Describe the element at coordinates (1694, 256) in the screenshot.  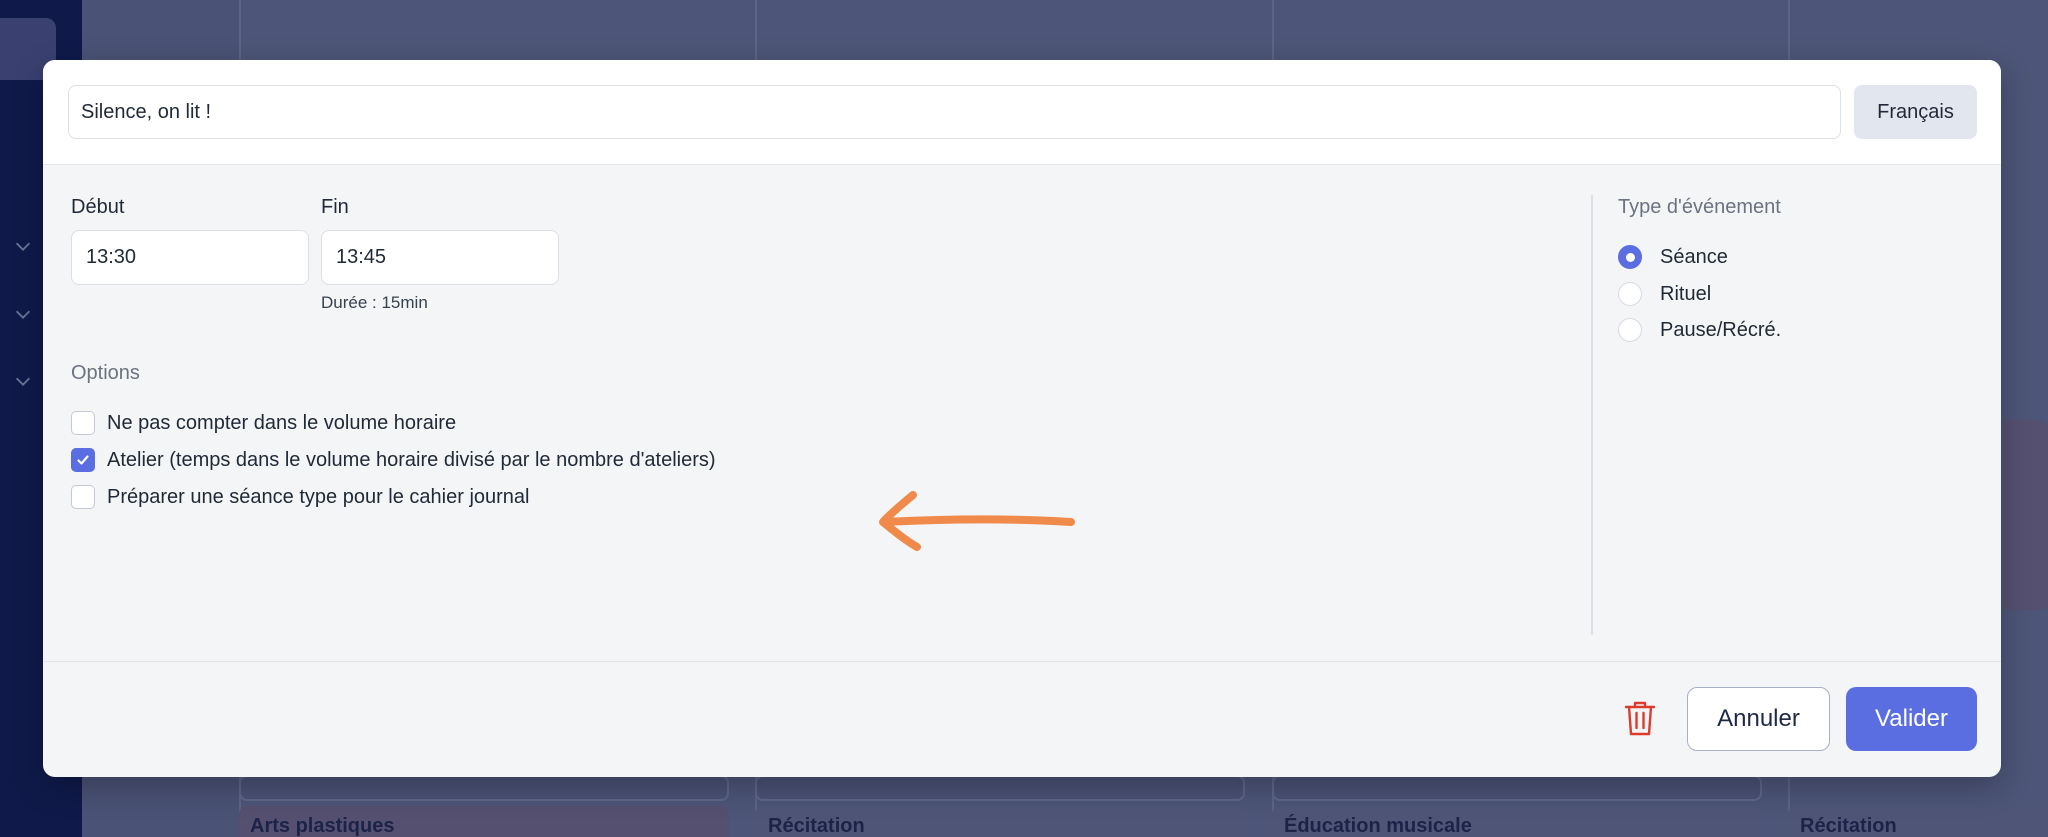
I see `radio-label: Séance` at that location.